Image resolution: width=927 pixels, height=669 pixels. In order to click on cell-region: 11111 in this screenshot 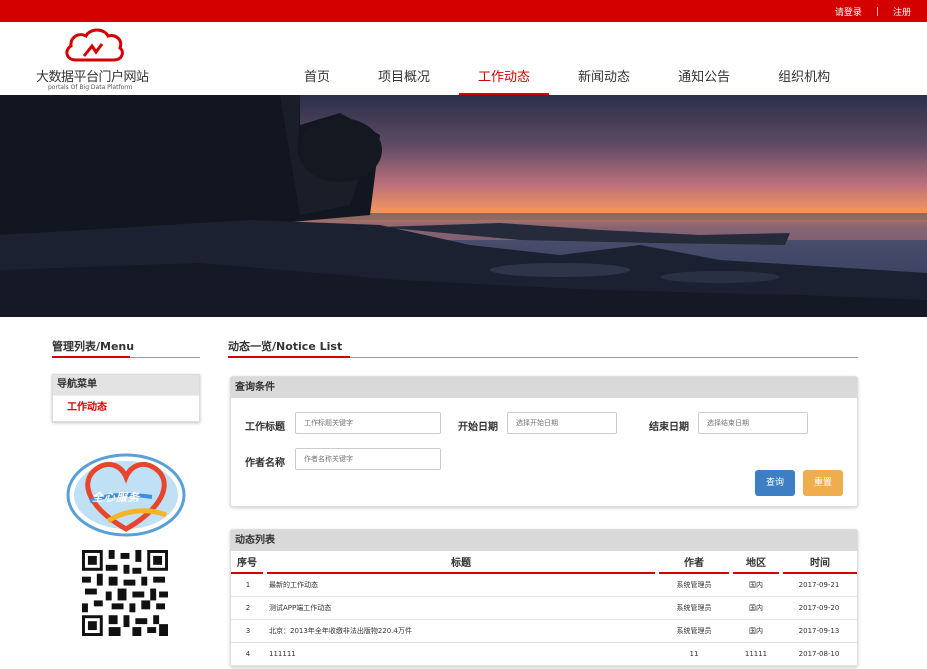, I will do `click(756, 654)`.